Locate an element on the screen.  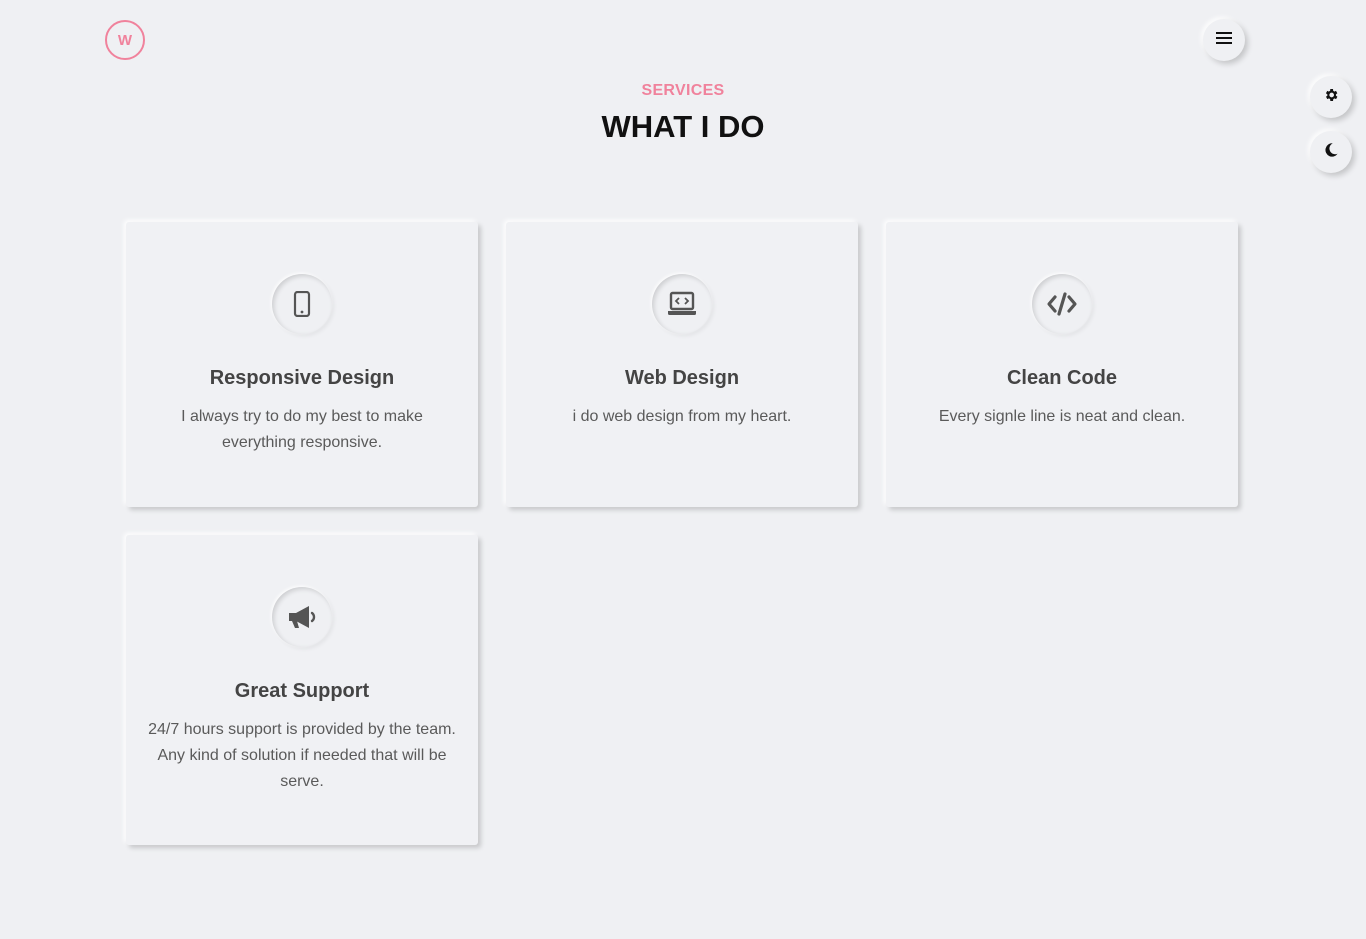
menu-button is located at coordinates (1224, 40).